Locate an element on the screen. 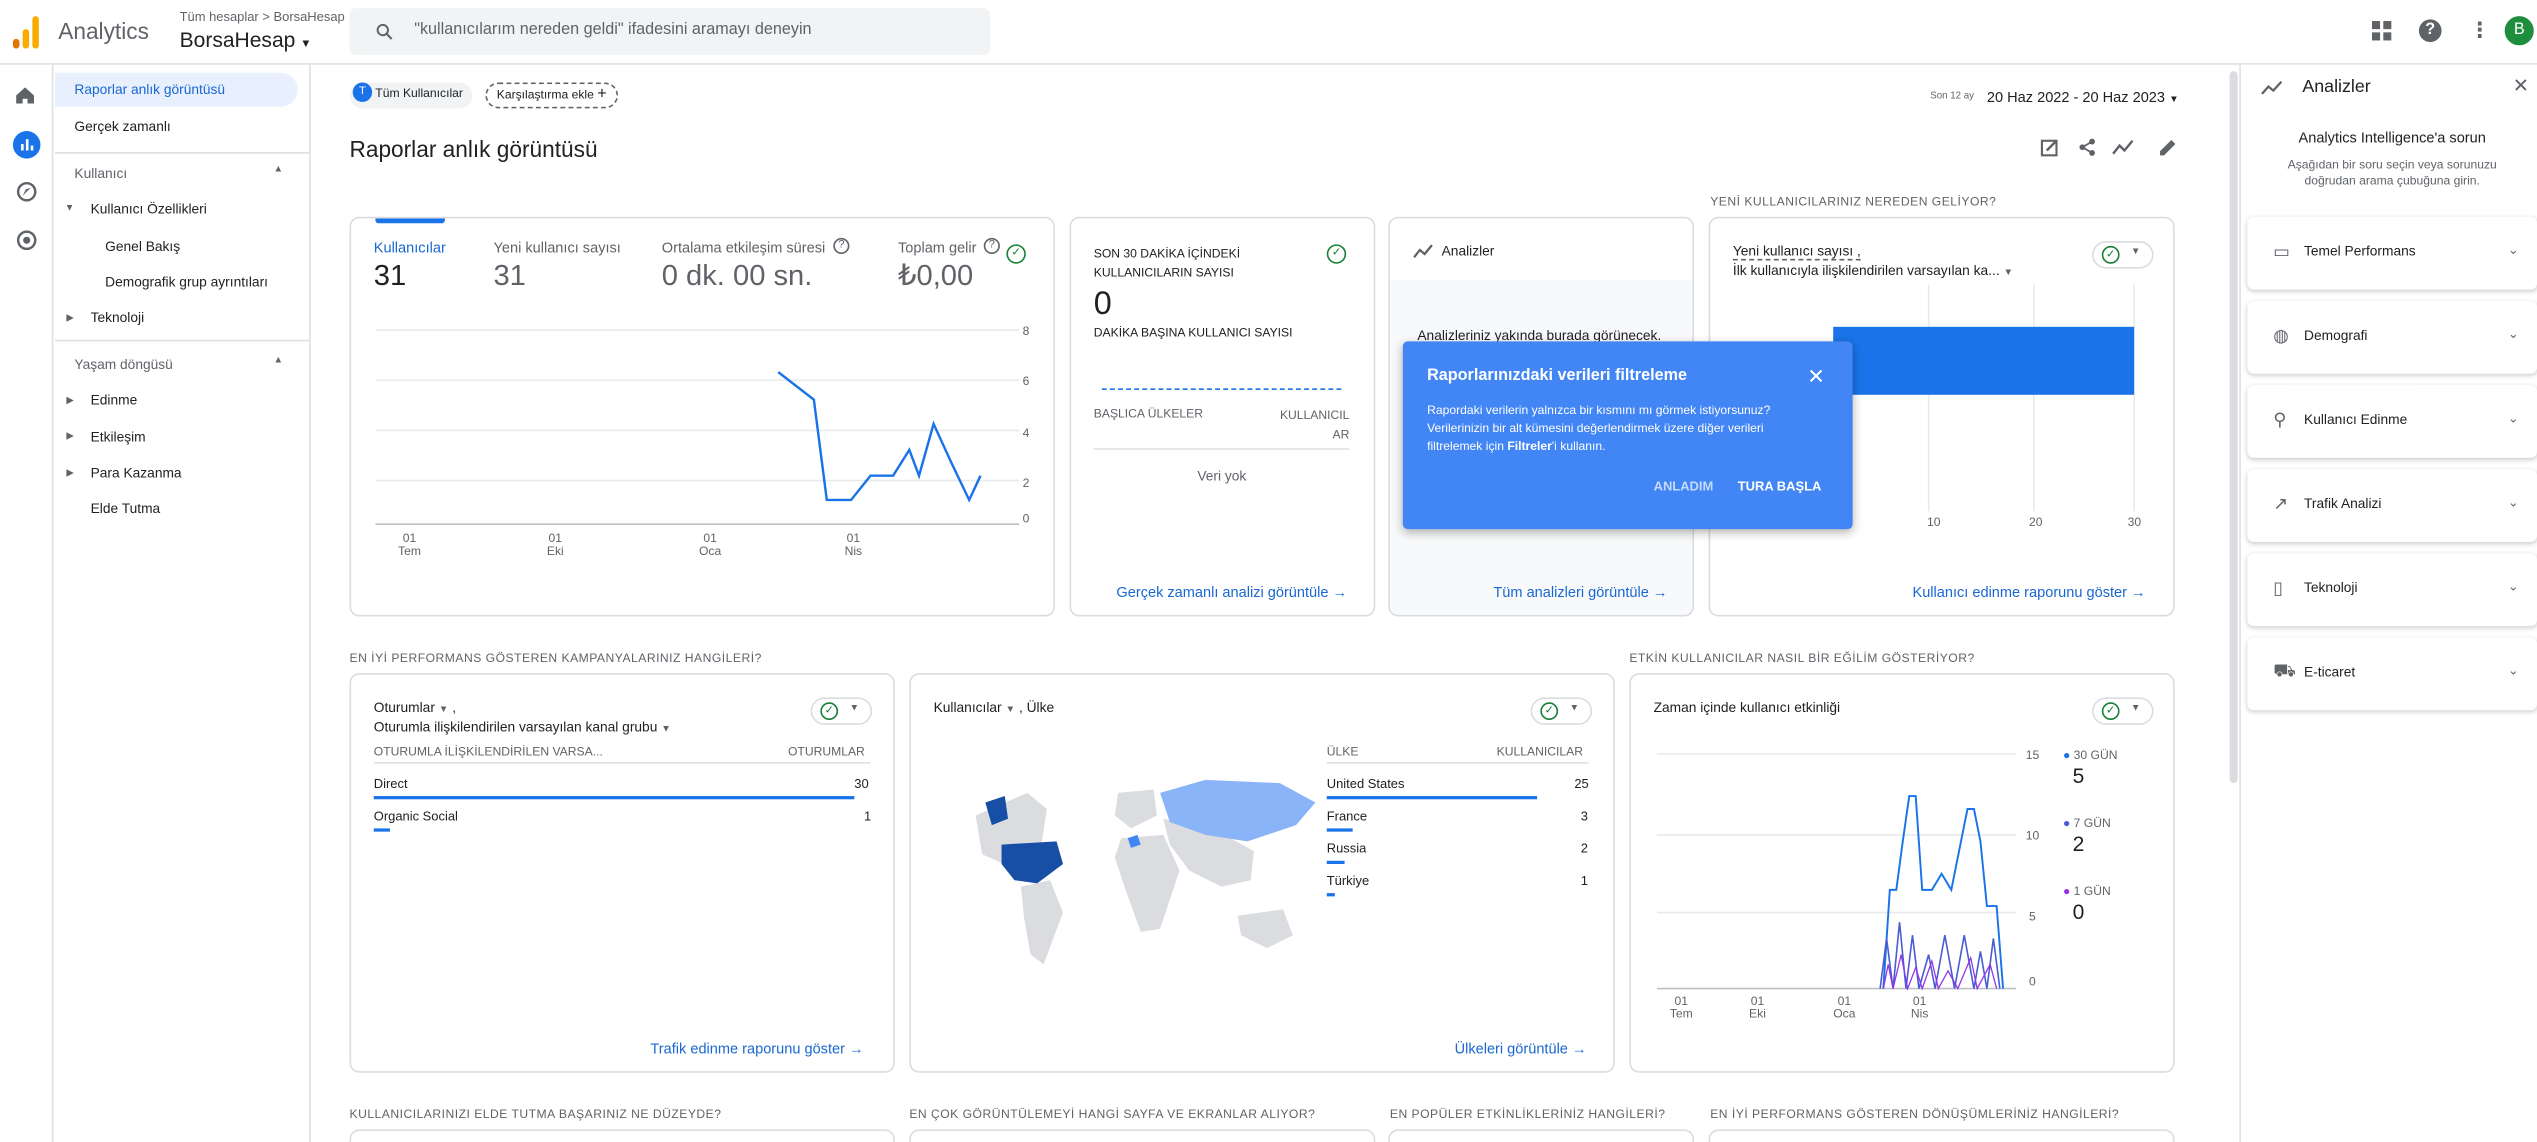  home-icon is located at coordinates (25, 95).